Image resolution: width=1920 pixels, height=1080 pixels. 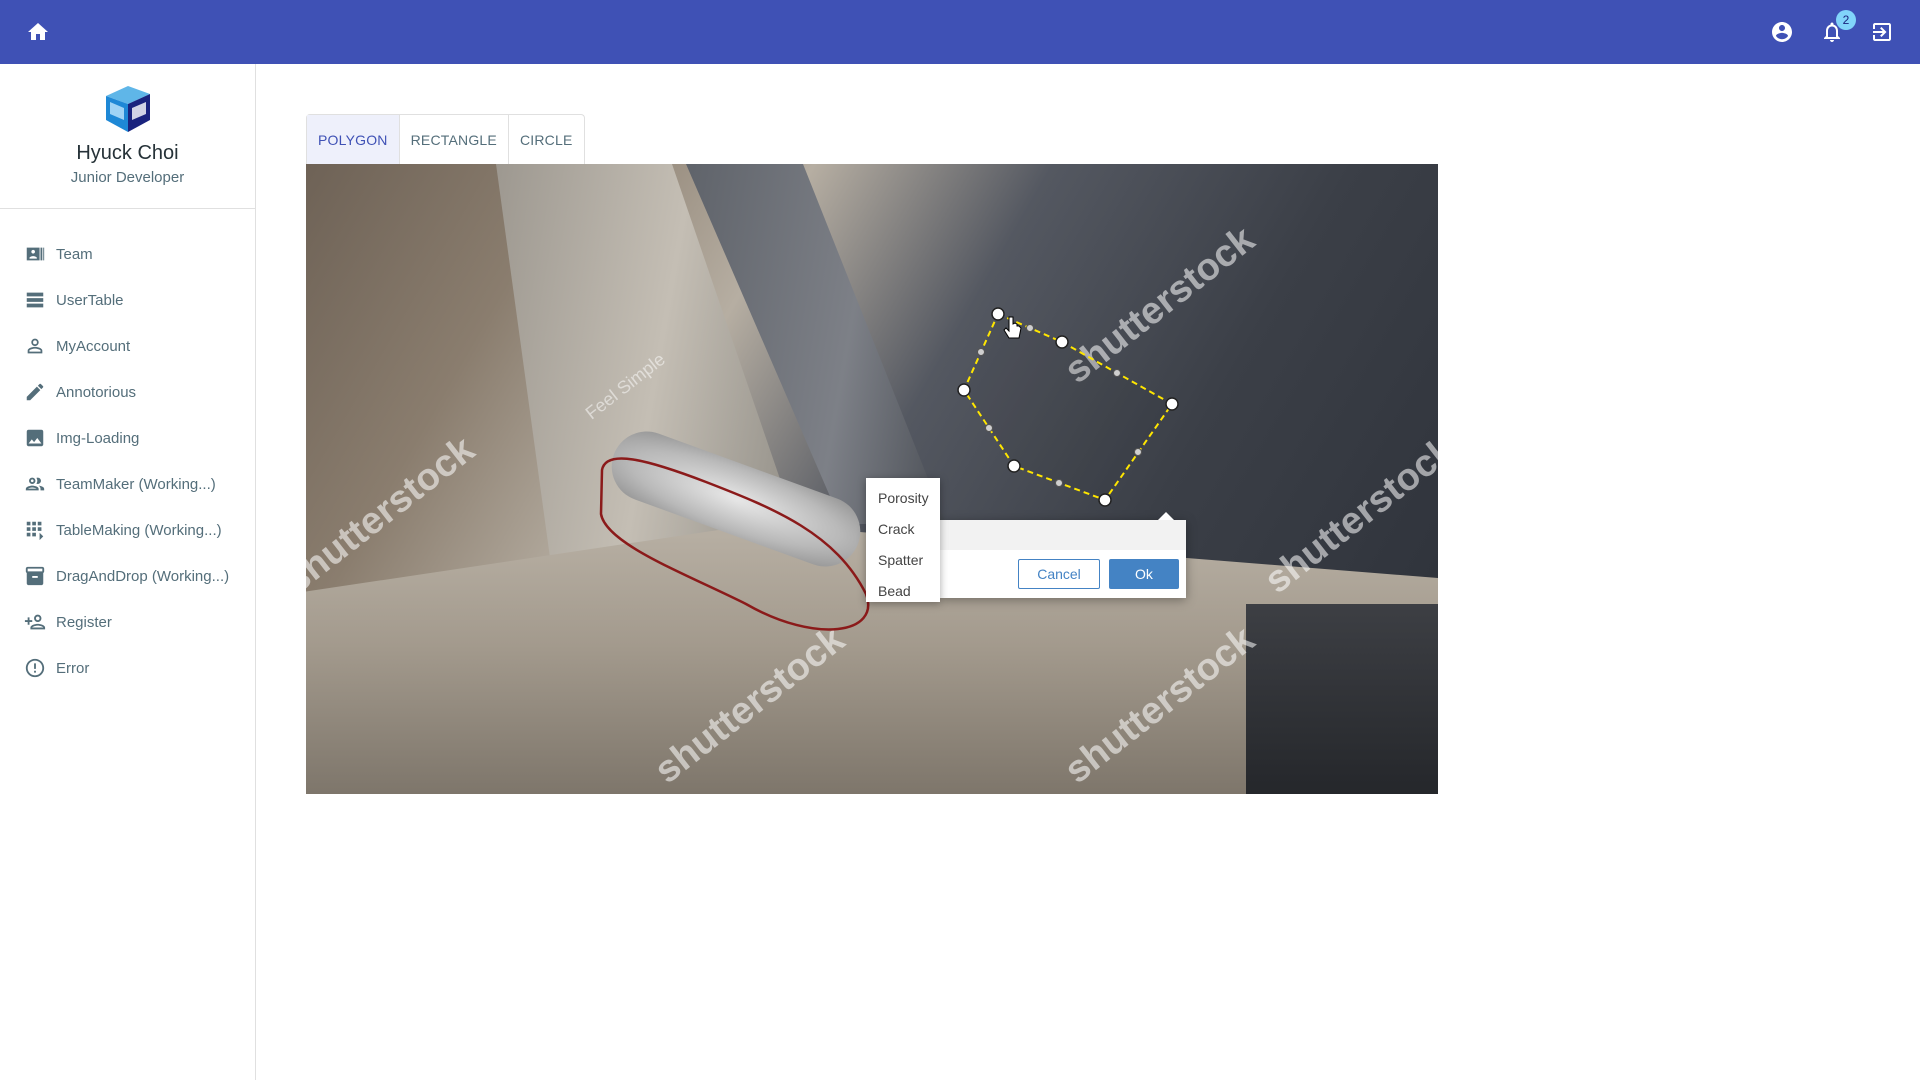 I want to click on sidebar-item-draganddrop: DragAndDrop (Working...), so click(x=127, y=576).